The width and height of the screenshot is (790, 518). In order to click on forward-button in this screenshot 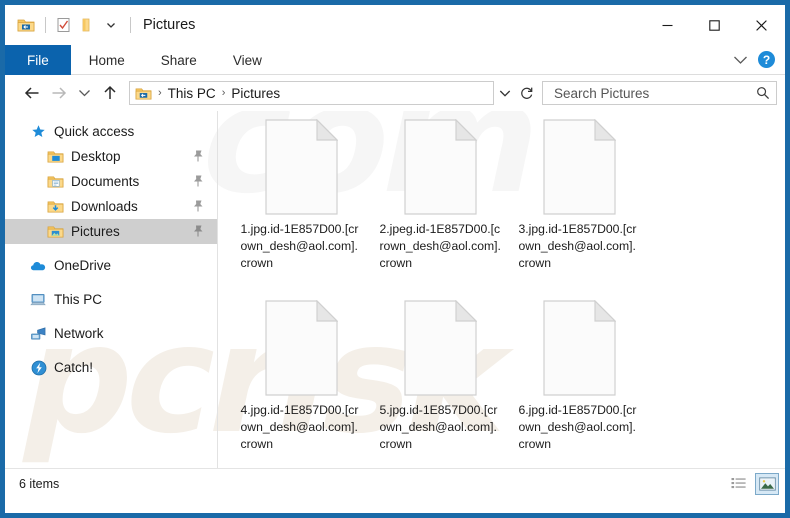, I will do `click(58, 93)`.